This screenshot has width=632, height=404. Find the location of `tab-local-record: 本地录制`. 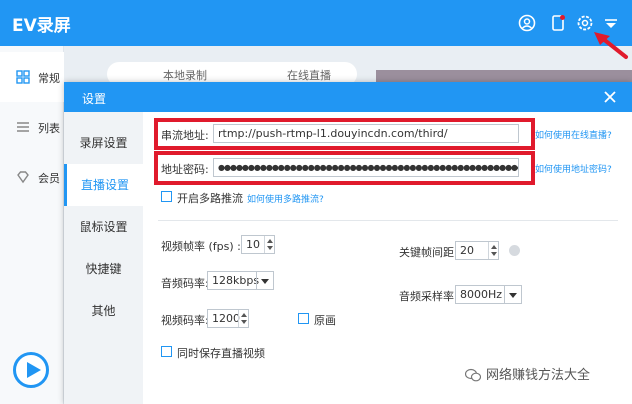

tab-local-record: 本地录制 is located at coordinates (185, 75).